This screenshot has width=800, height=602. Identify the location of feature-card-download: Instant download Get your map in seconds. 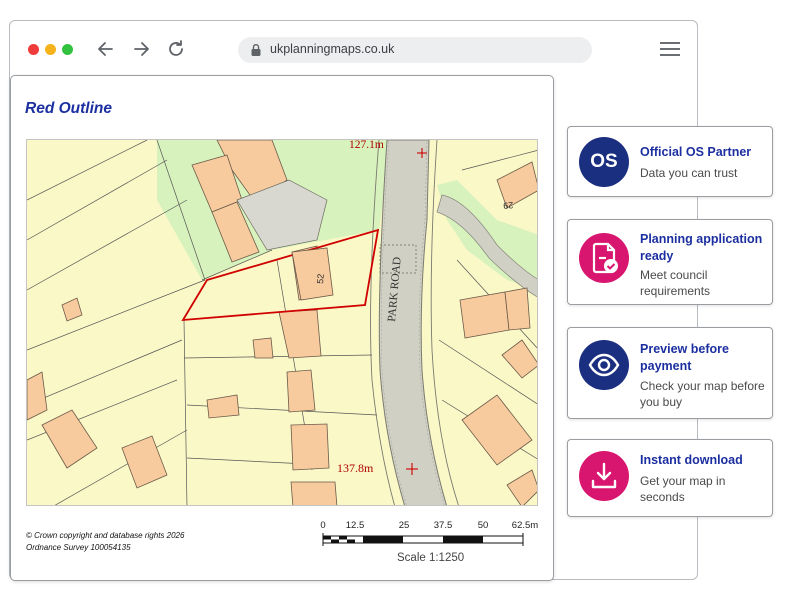
(670, 478).